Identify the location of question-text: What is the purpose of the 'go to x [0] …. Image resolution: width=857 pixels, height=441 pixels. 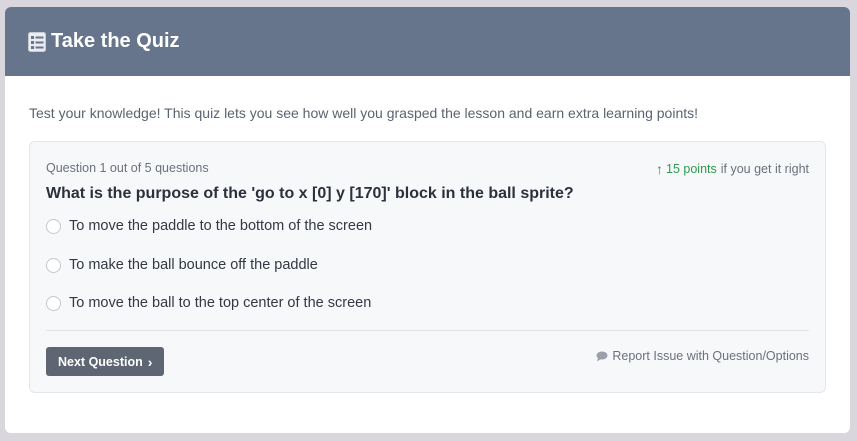
(310, 193).